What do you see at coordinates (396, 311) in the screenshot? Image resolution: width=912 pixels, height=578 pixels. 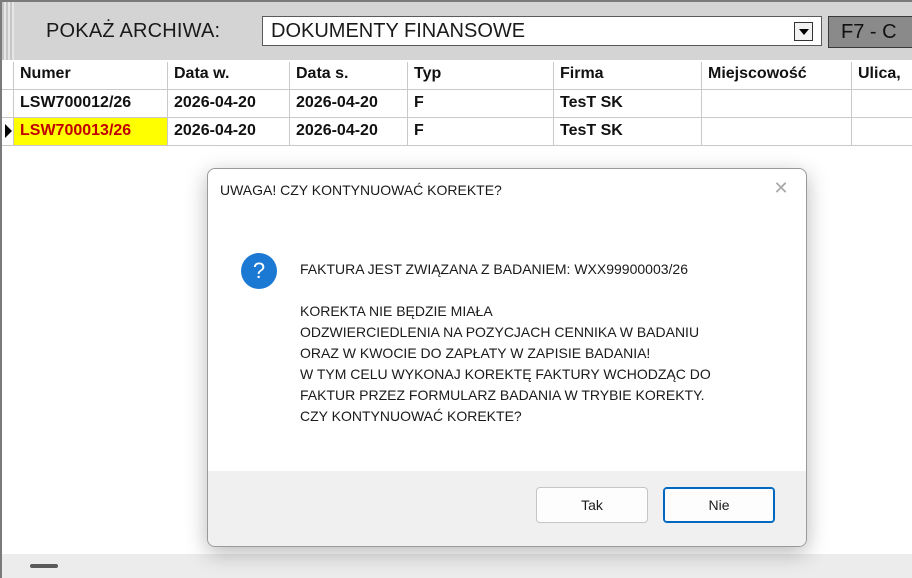 I see `dialog-message-line: KOREKTA NIE BĘDZIE MIAŁA` at bounding box center [396, 311].